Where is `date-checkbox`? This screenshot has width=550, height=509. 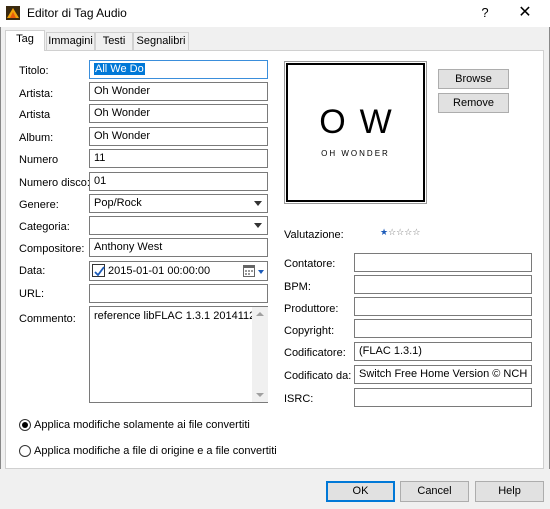
date-checkbox is located at coordinates (98, 270).